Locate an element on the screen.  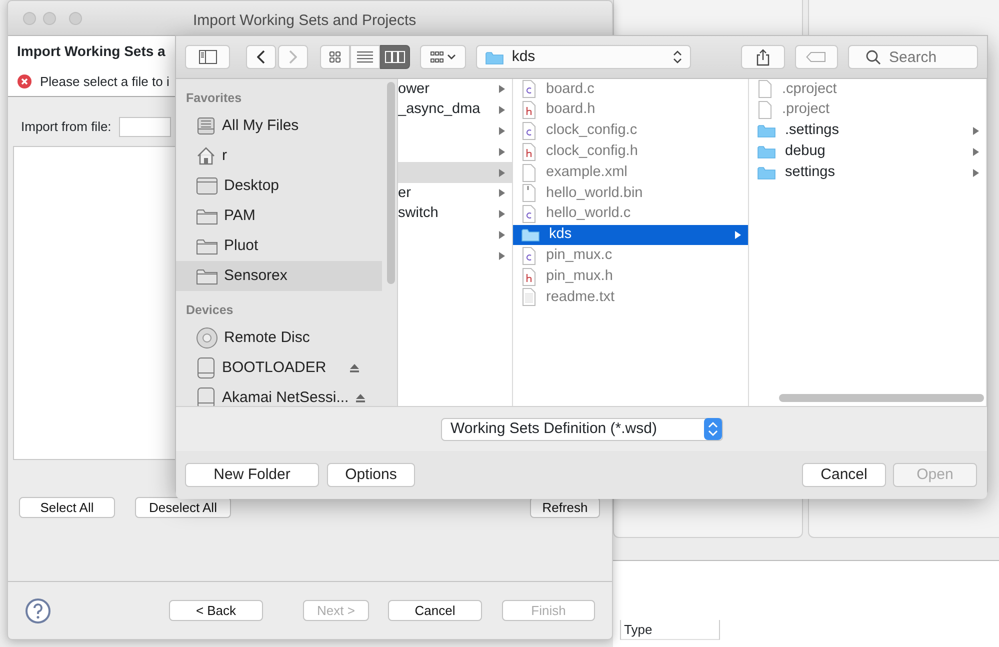
tag-button is located at coordinates (816, 57).